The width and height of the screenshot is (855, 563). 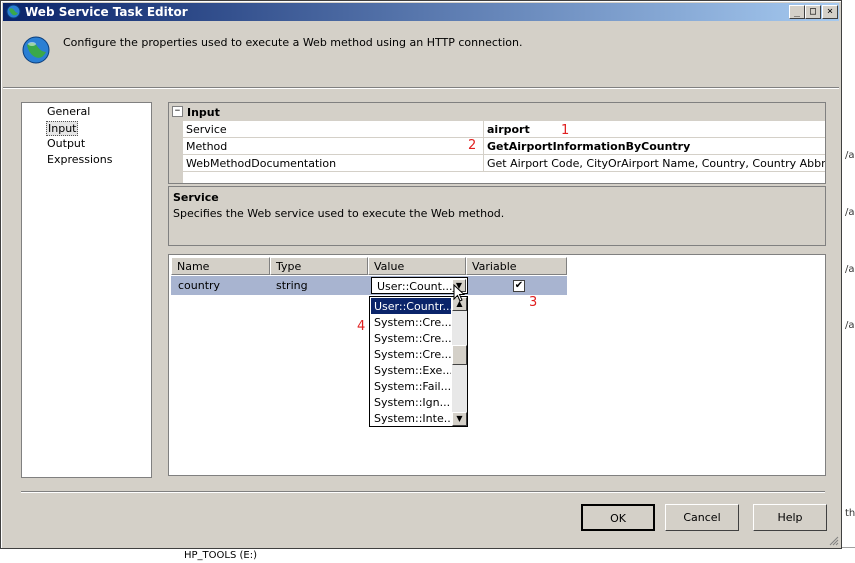 I want to click on property-category-input: − Input, so click(x=497, y=112).